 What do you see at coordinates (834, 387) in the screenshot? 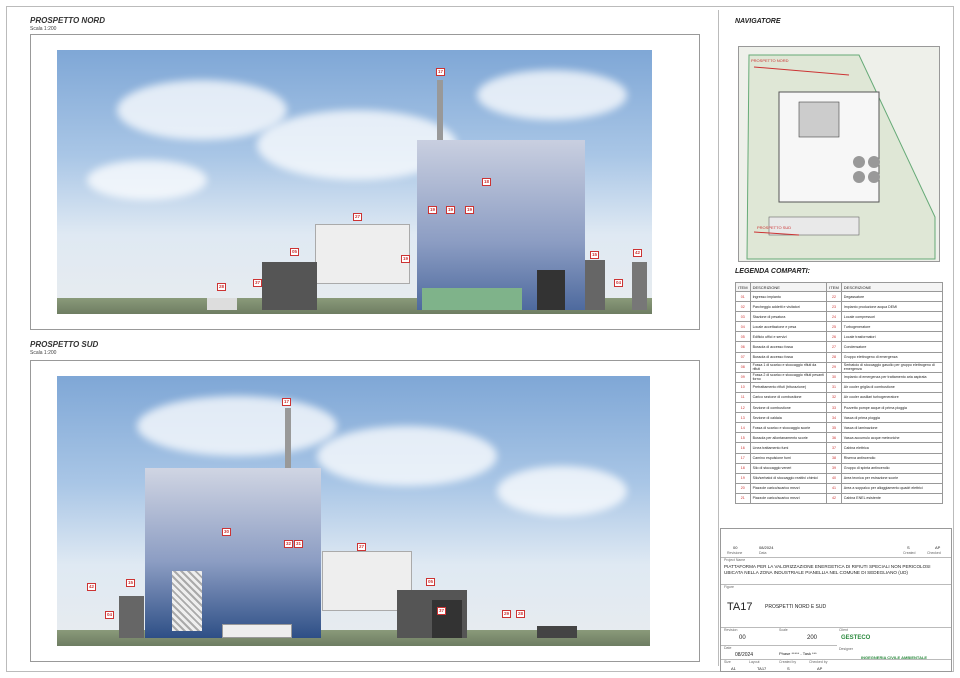
I see `legend-item-number: 31` at bounding box center [834, 387].